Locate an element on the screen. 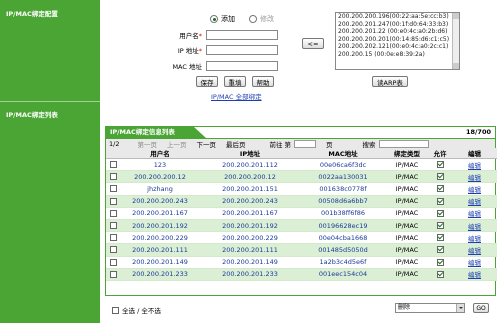  prev-page-link: 上一页 is located at coordinates (177, 144).